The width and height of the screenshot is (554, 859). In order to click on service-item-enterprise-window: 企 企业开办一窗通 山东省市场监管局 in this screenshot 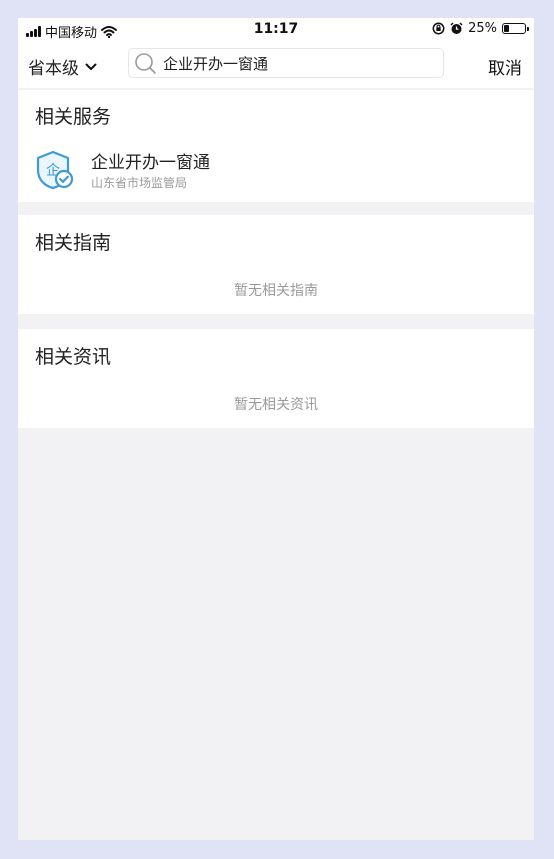, I will do `click(276, 171)`.